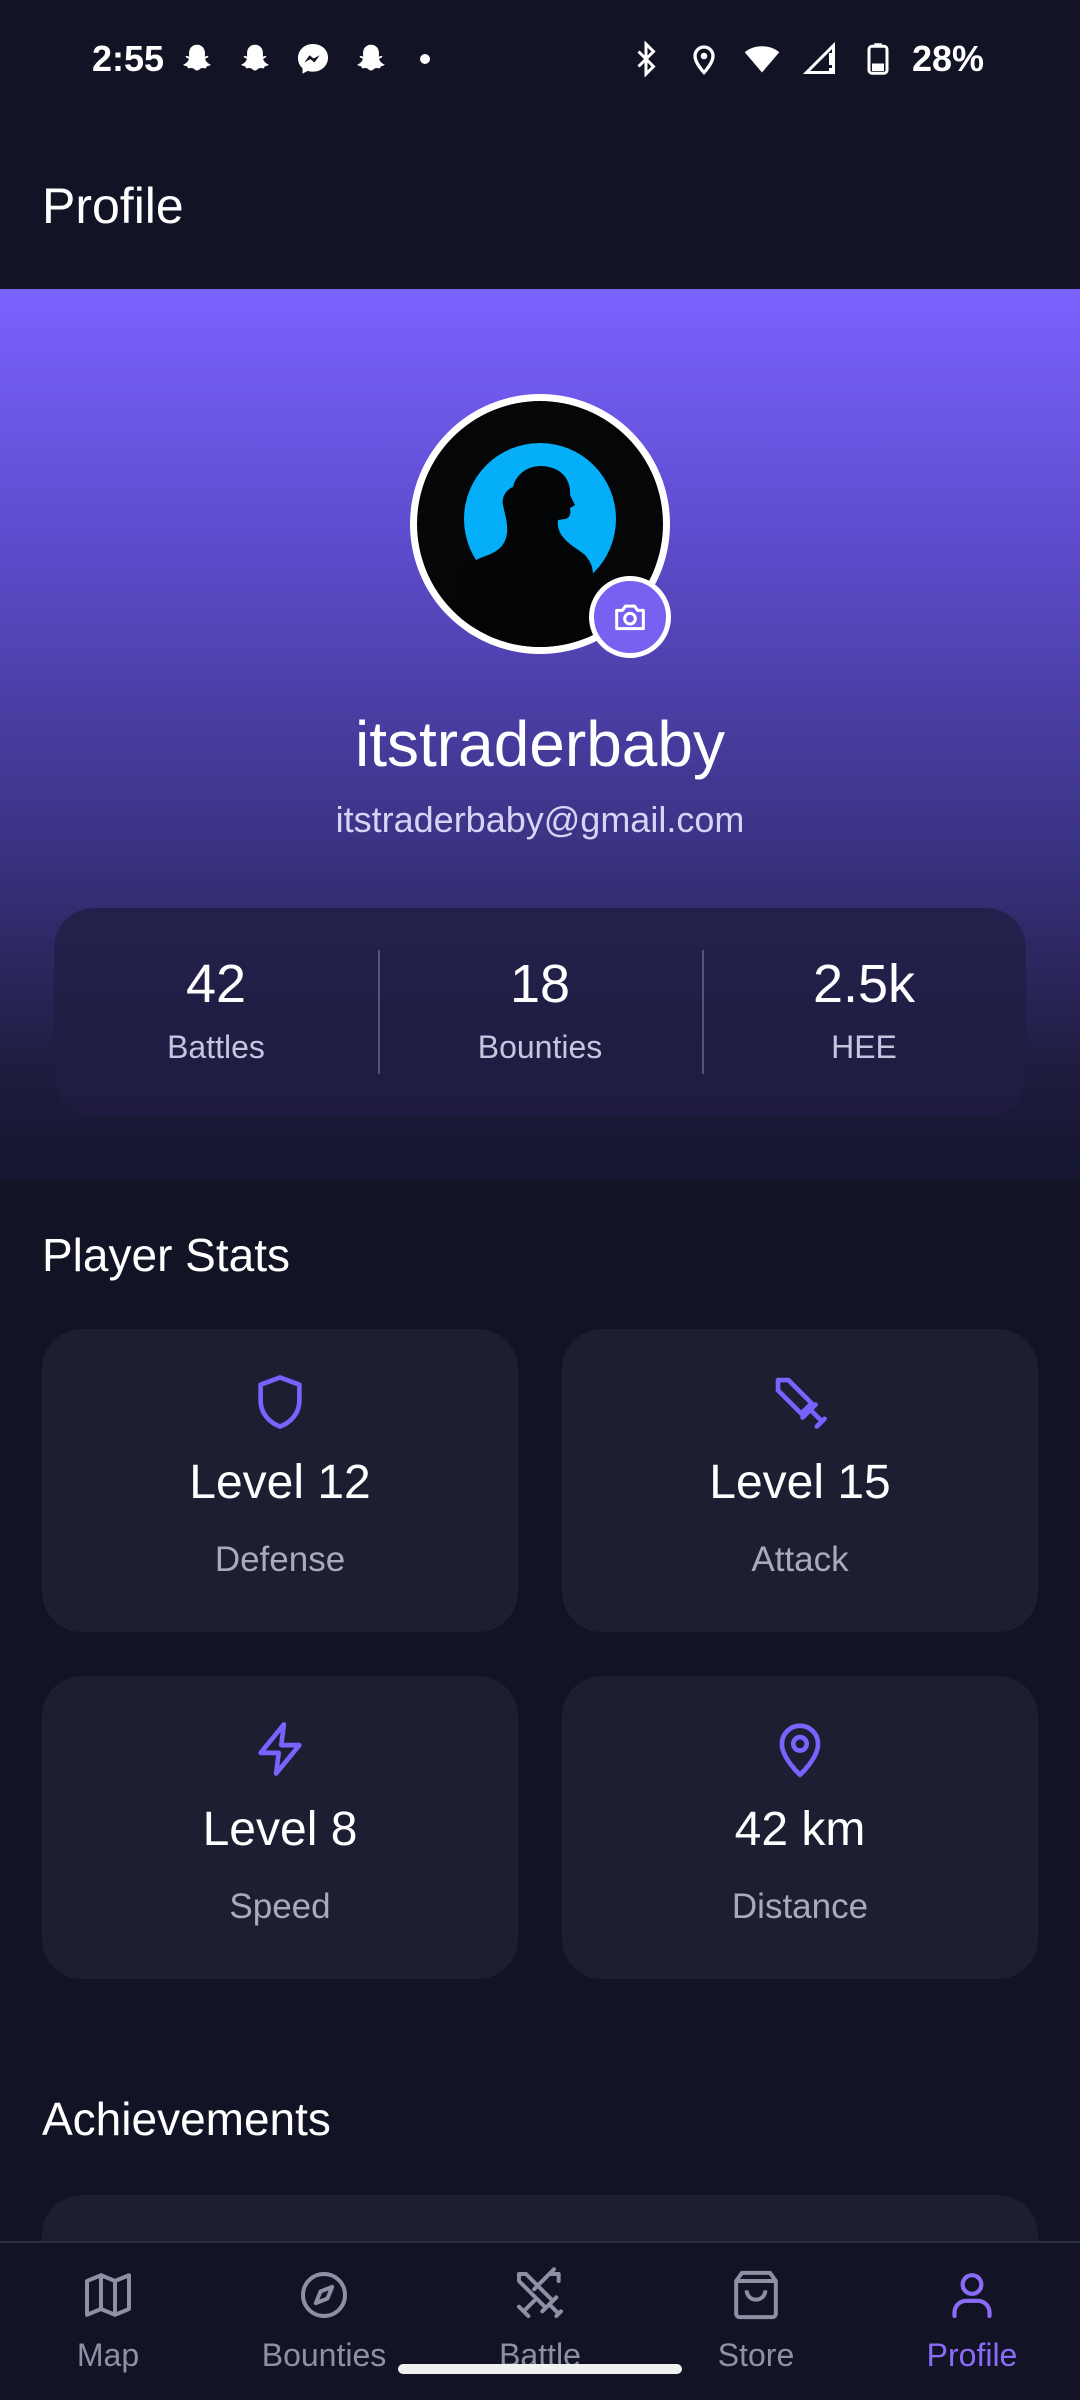 This screenshot has height=2400, width=1080. I want to click on nav-item-bounties: Bounties, so click(324, 2321).